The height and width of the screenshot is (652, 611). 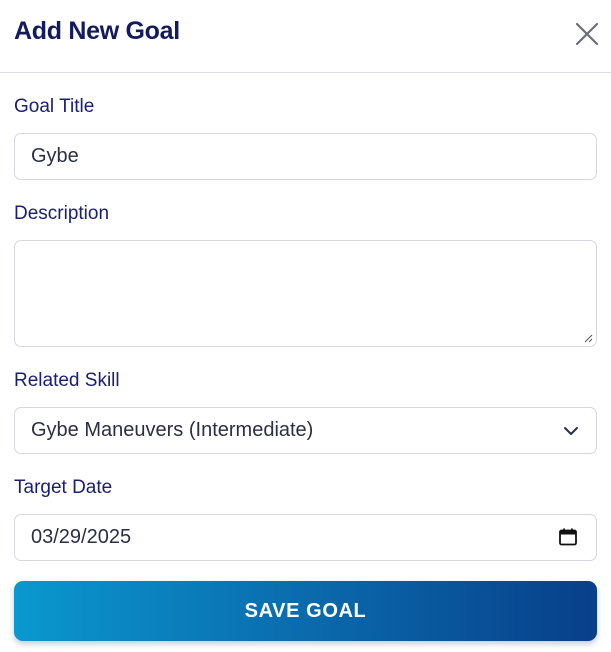 What do you see at coordinates (55, 156) in the screenshot?
I see `goal-title-value: Gybe` at bounding box center [55, 156].